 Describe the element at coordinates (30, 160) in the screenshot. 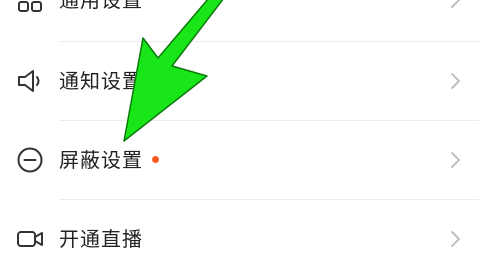

I see `minus-circle-icon` at that location.